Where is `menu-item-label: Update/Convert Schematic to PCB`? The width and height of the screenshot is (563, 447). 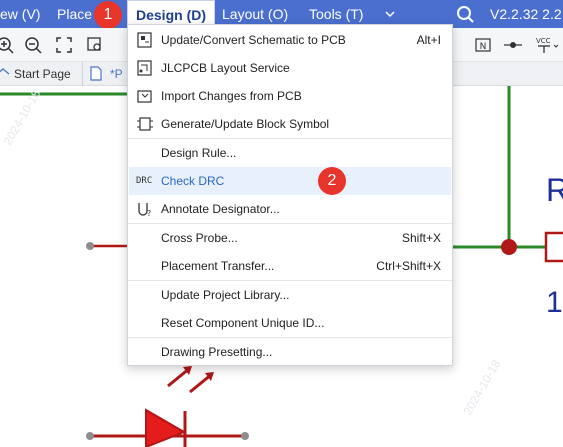 menu-item-label: Update/Convert Schematic to PCB is located at coordinates (253, 40).